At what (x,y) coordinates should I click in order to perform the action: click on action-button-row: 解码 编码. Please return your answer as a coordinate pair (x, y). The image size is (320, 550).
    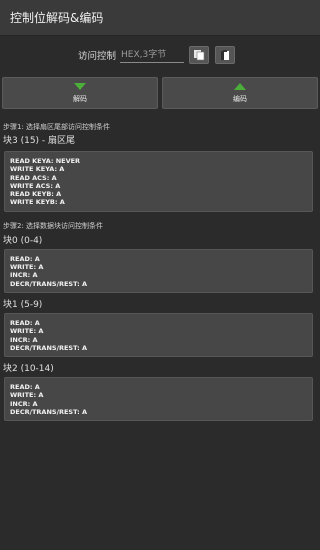
    Looking at the image, I should click on (160, 93).